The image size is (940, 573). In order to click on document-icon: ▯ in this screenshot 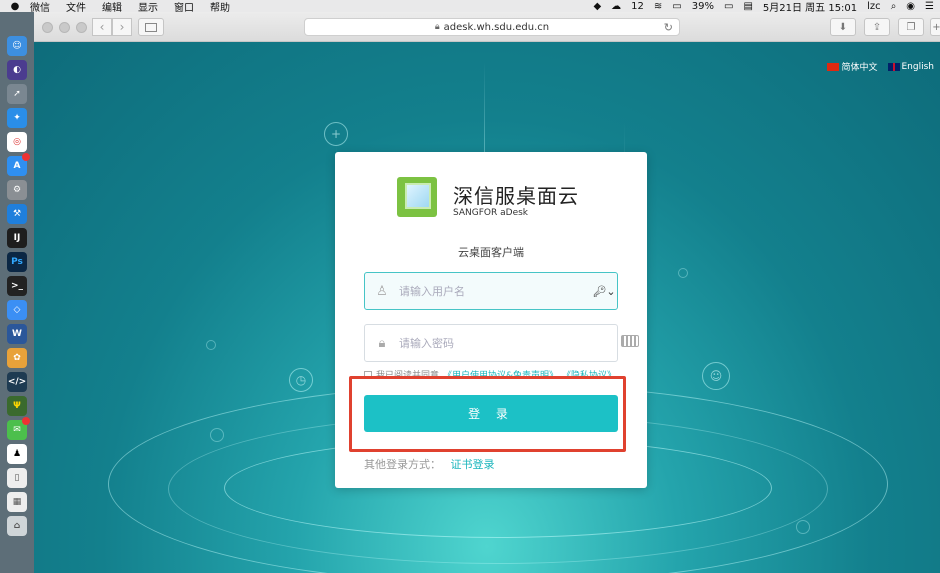, I will do `click(17, 478)`.